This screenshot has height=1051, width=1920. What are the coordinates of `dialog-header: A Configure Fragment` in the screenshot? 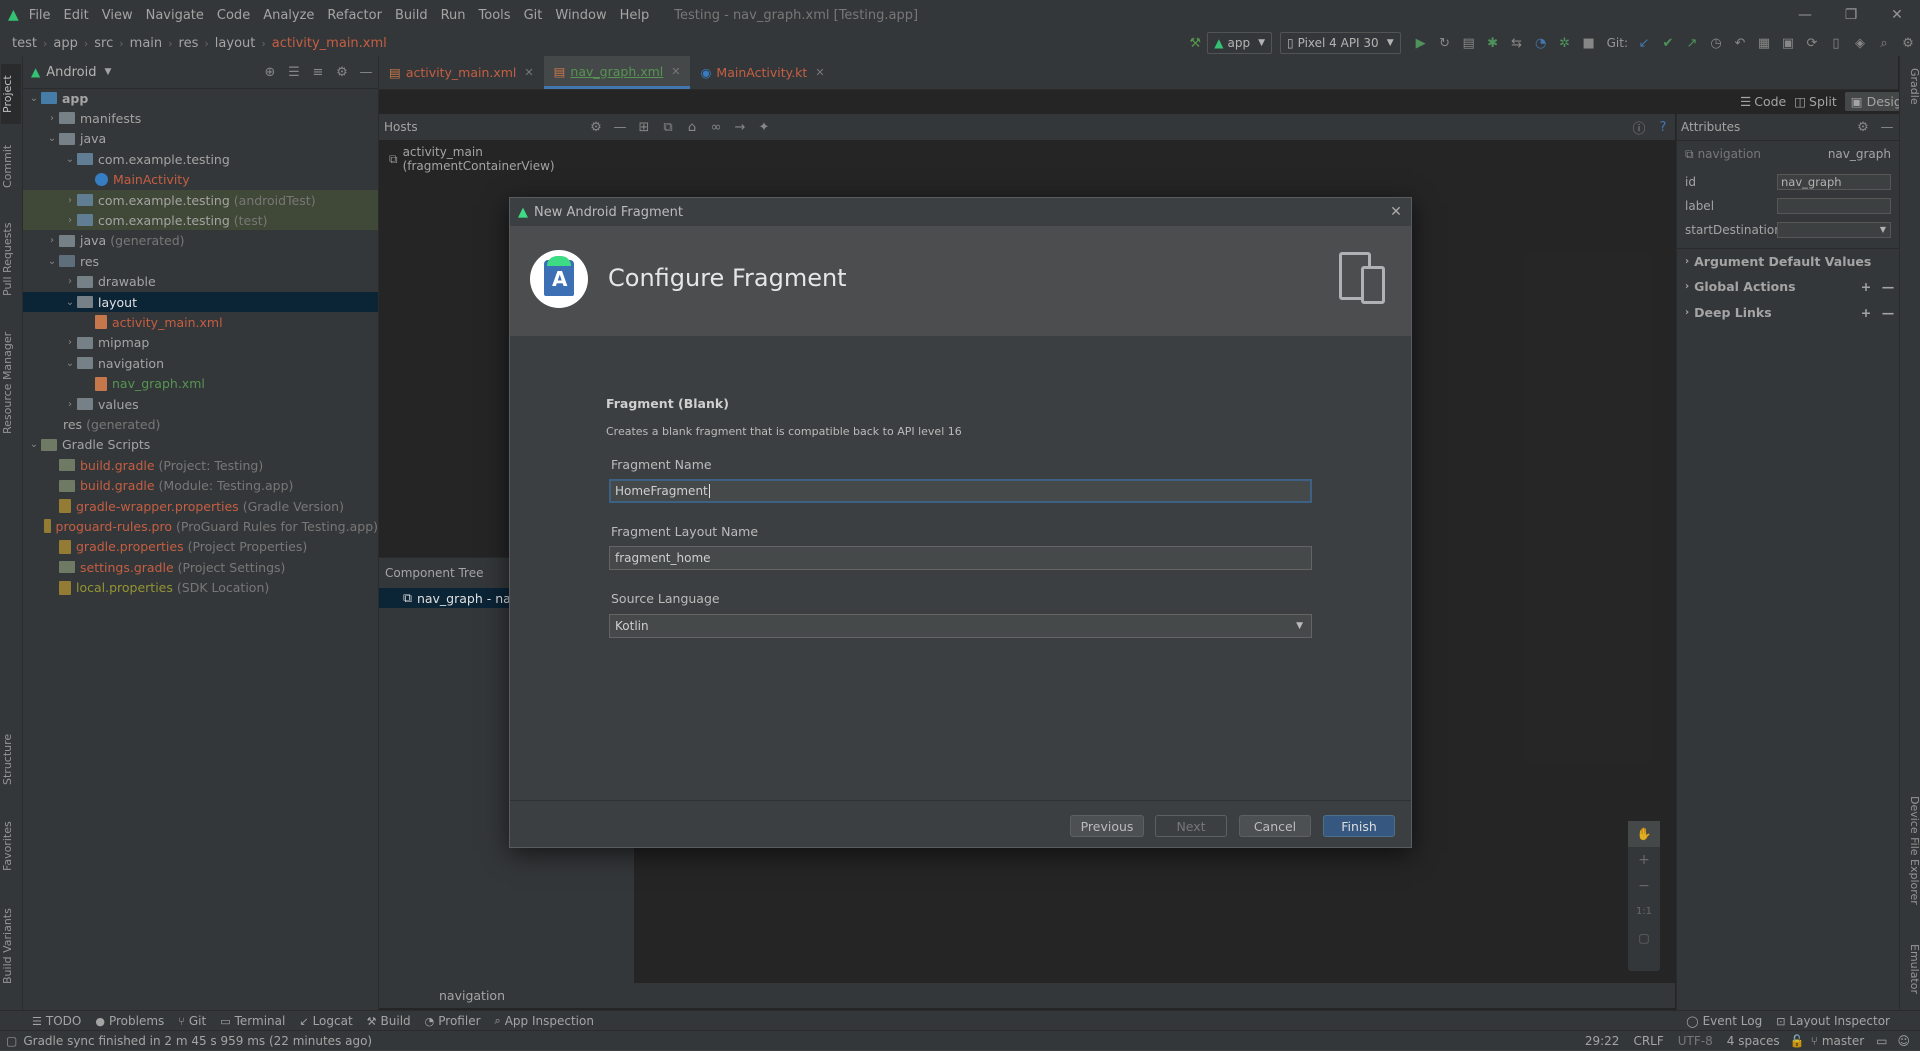 It's located at (960, 281).